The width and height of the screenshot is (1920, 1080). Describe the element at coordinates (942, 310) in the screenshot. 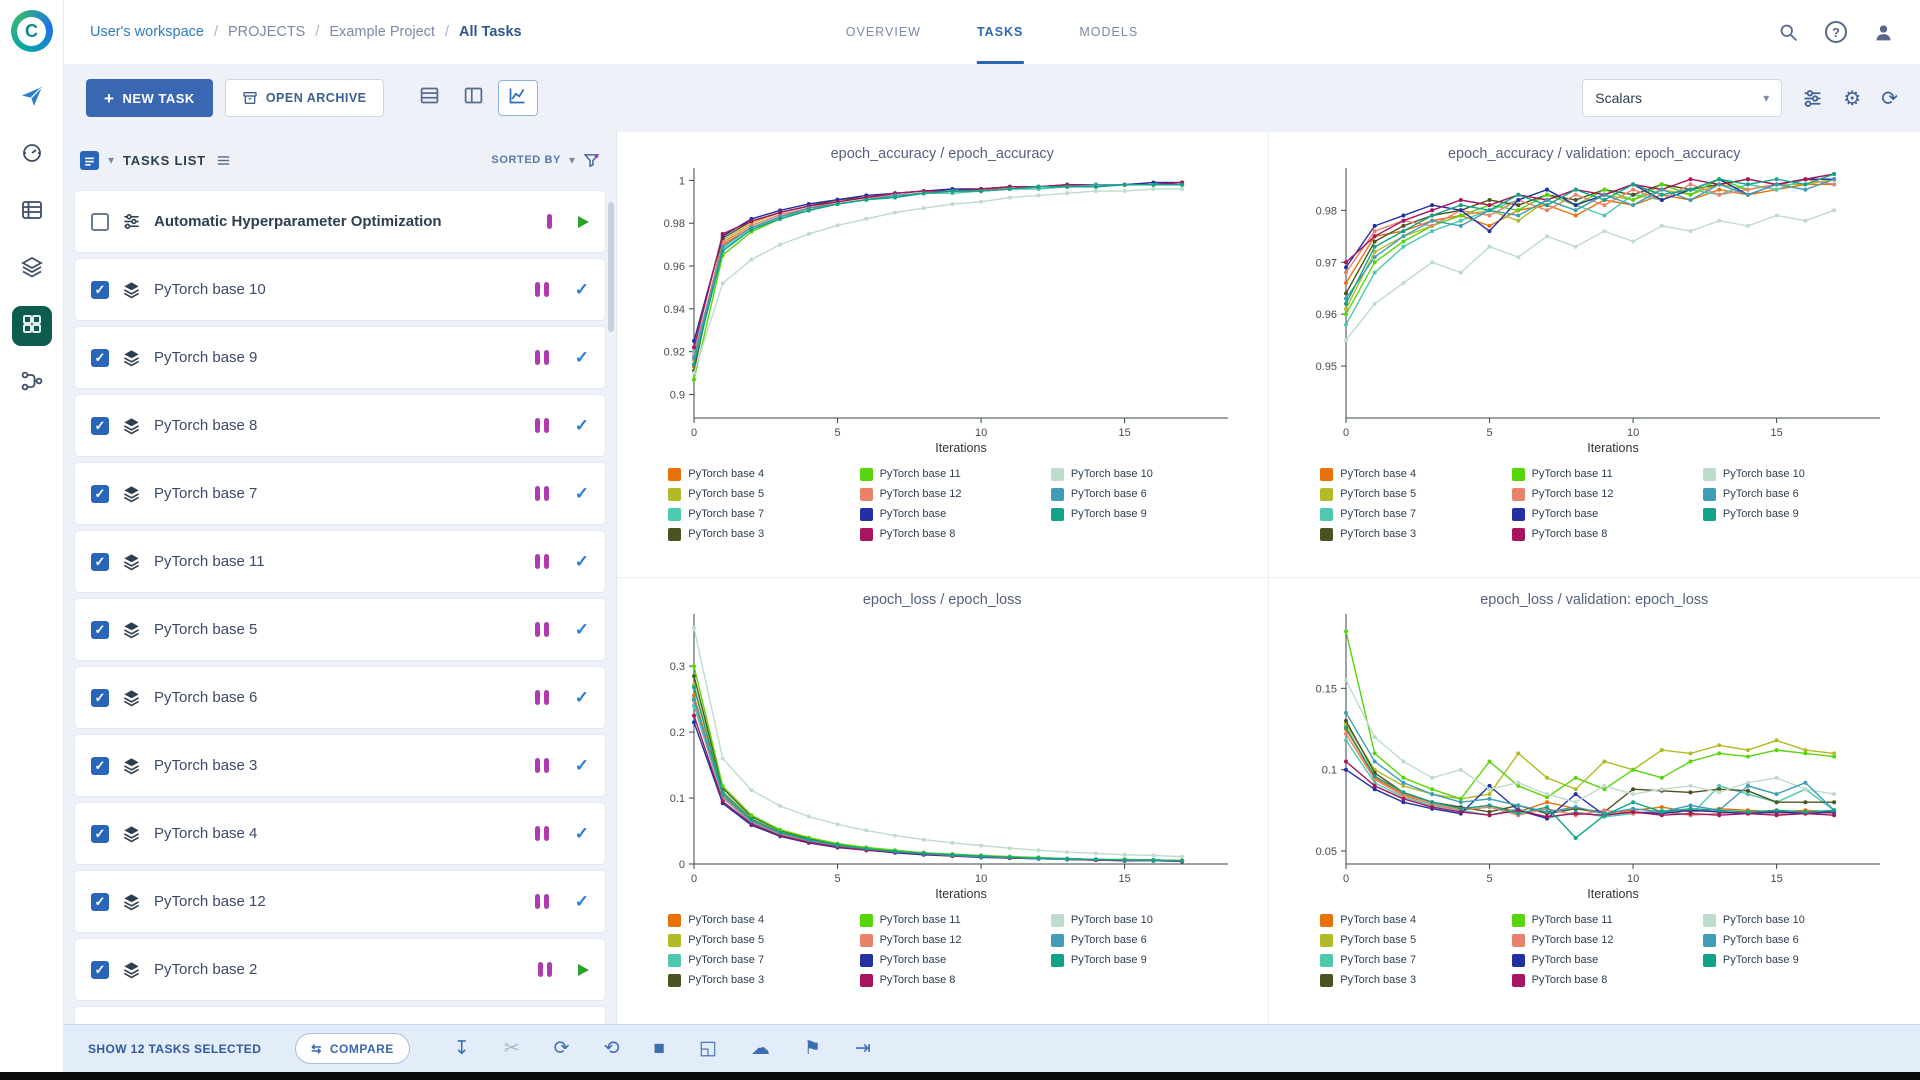

I see `scalar-plot: 0.90.920.940.960.9810 5 10 15Iterations` at that location.